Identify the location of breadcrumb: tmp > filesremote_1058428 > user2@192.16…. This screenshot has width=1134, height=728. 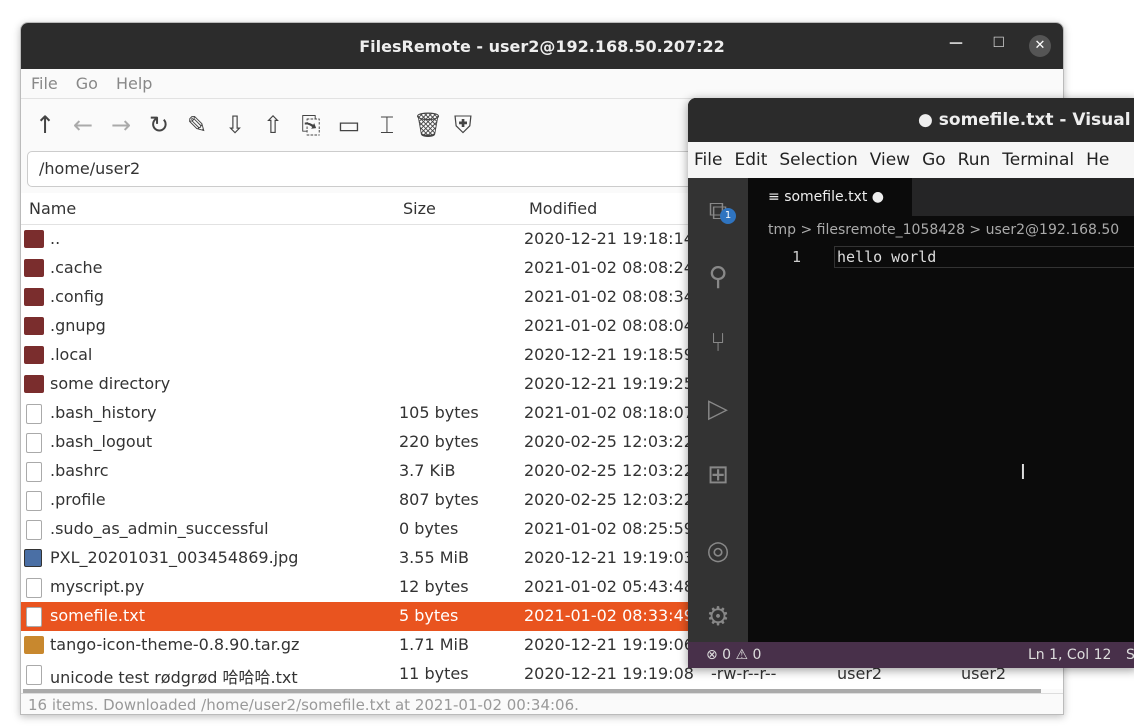
(943, 230).